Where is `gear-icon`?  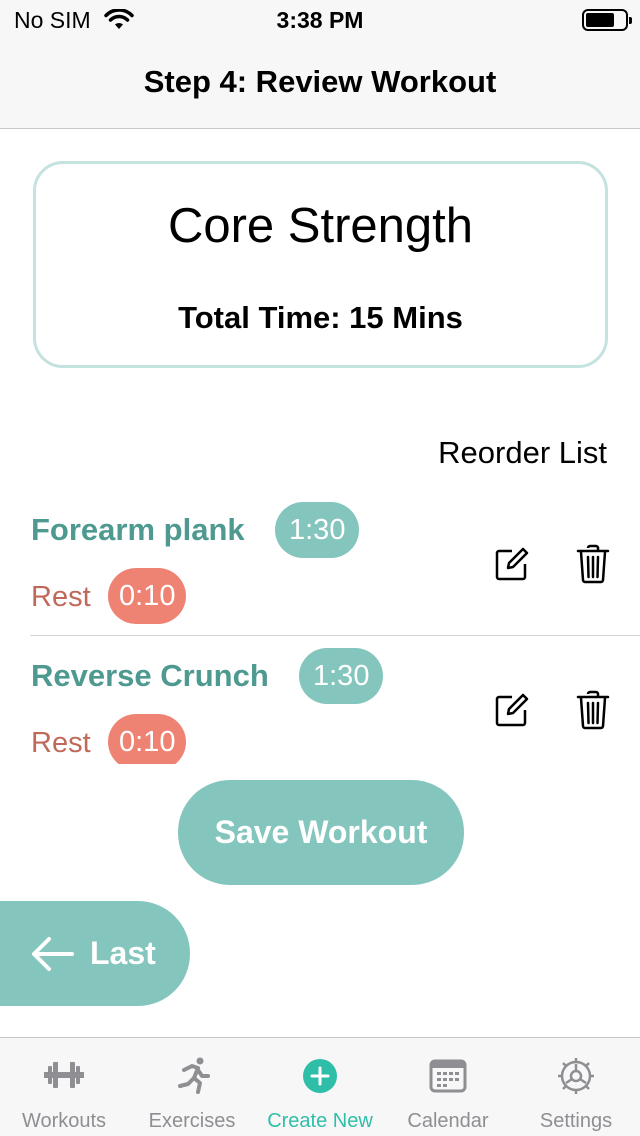
gear-icon is located at coordinates (576, 1076).